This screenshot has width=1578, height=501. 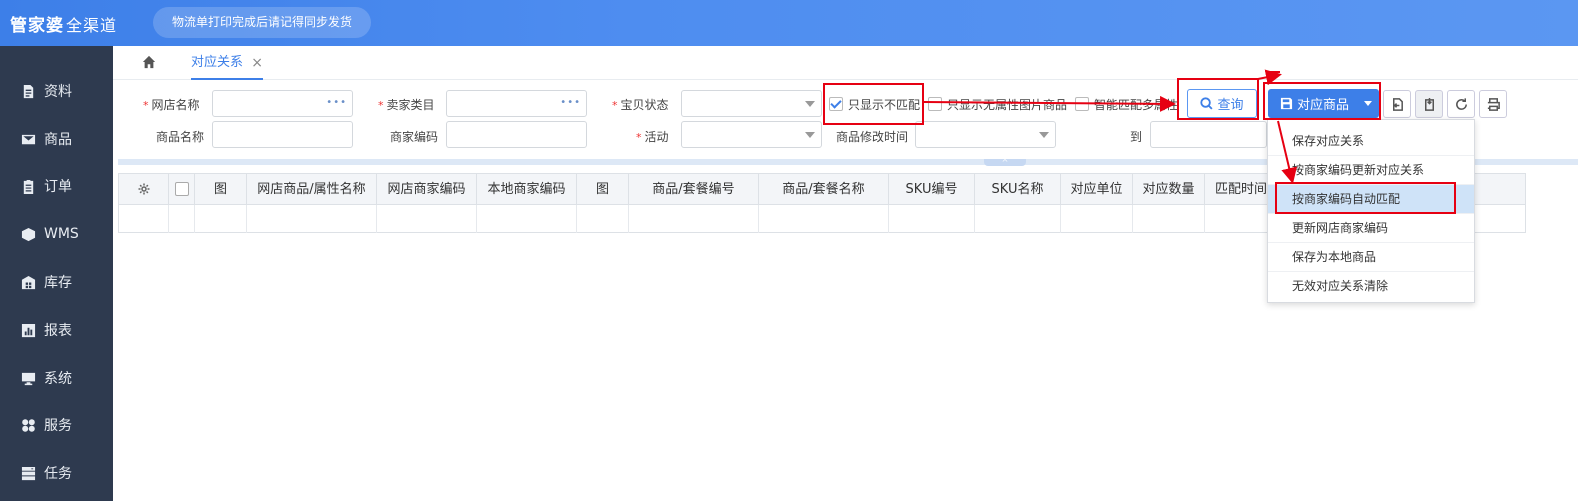 I want to click on import-icon, so click(x=1397, y=104).